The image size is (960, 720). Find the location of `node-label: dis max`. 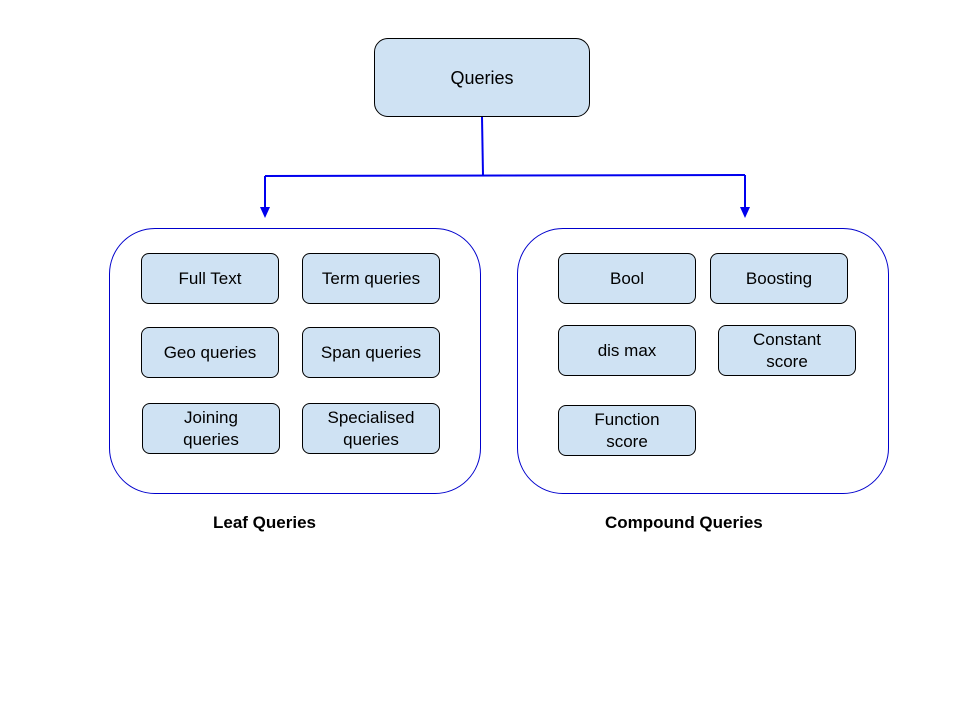

node-label: dis max is located at coordinates (627, 350).